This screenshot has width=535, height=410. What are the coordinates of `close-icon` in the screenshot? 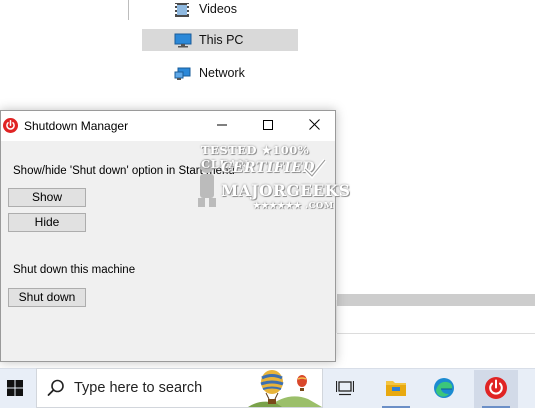 It's located at (314, 126).